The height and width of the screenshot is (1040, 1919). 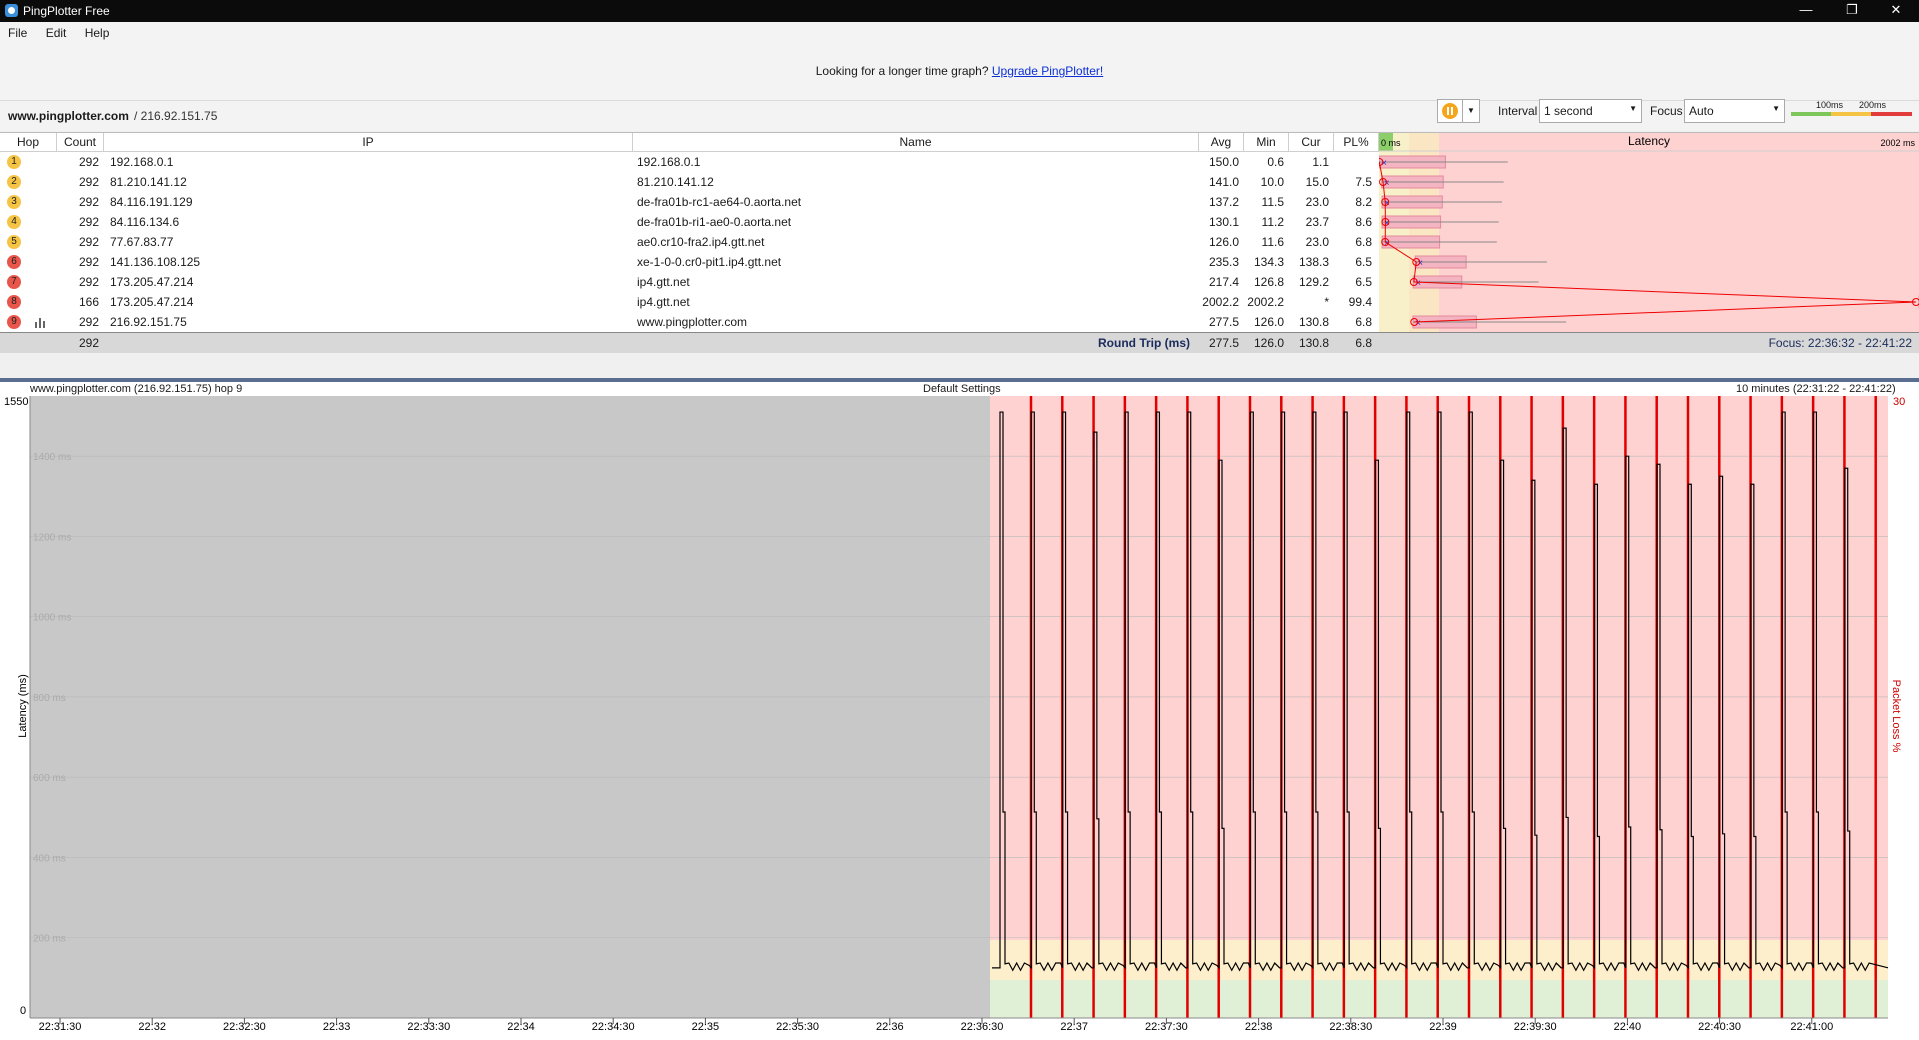 What do you see at coordinates (16, 402) in the screenshot?
I see `y-top-label: 1550` at bounding box center [16, 402].